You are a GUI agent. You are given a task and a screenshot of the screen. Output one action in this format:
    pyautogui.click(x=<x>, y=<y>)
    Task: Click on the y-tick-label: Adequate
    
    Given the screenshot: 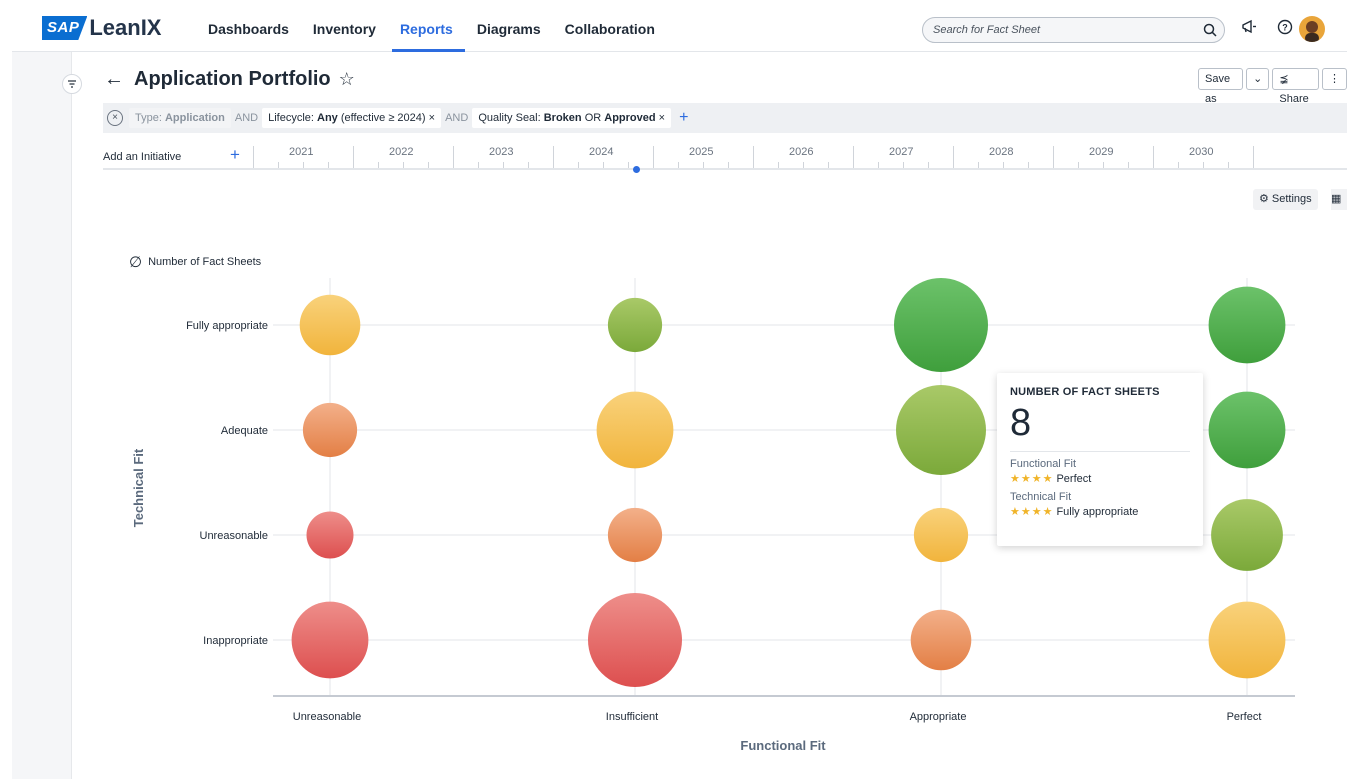 What is the action you would take?
    pyautogui.click(x=244, y=431)
    